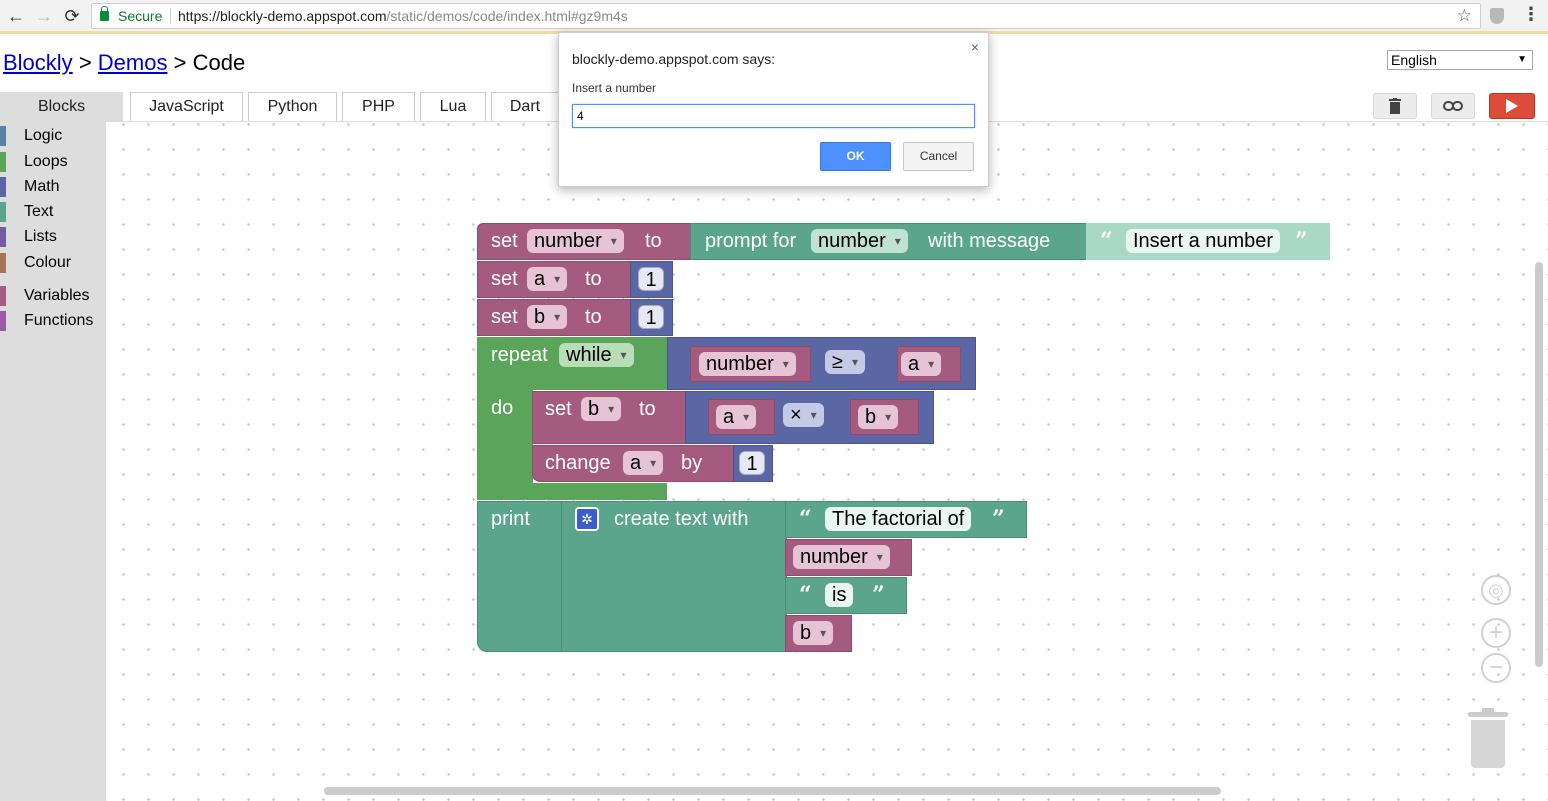 The height and width of the screenshot is (801, 1548). I want to click on lock-icon, so click(104, 13).